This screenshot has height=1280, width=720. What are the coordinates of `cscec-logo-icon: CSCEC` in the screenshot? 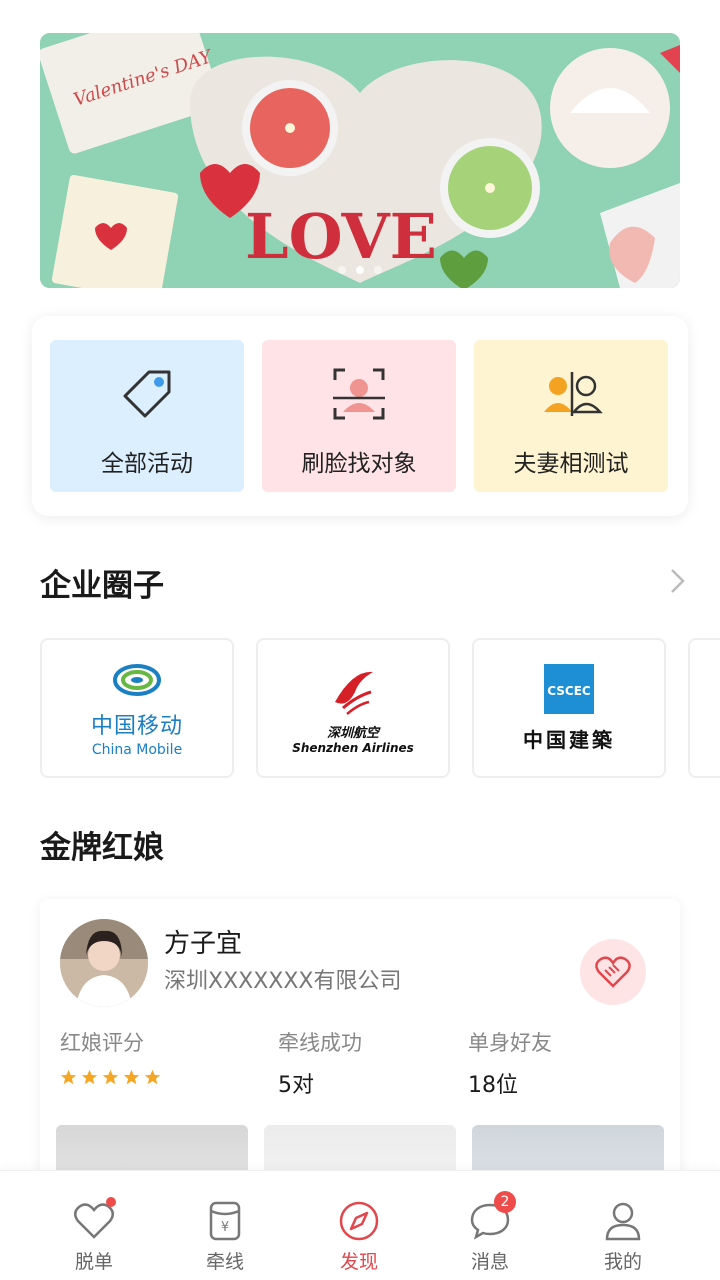 It's located at (569, 688).